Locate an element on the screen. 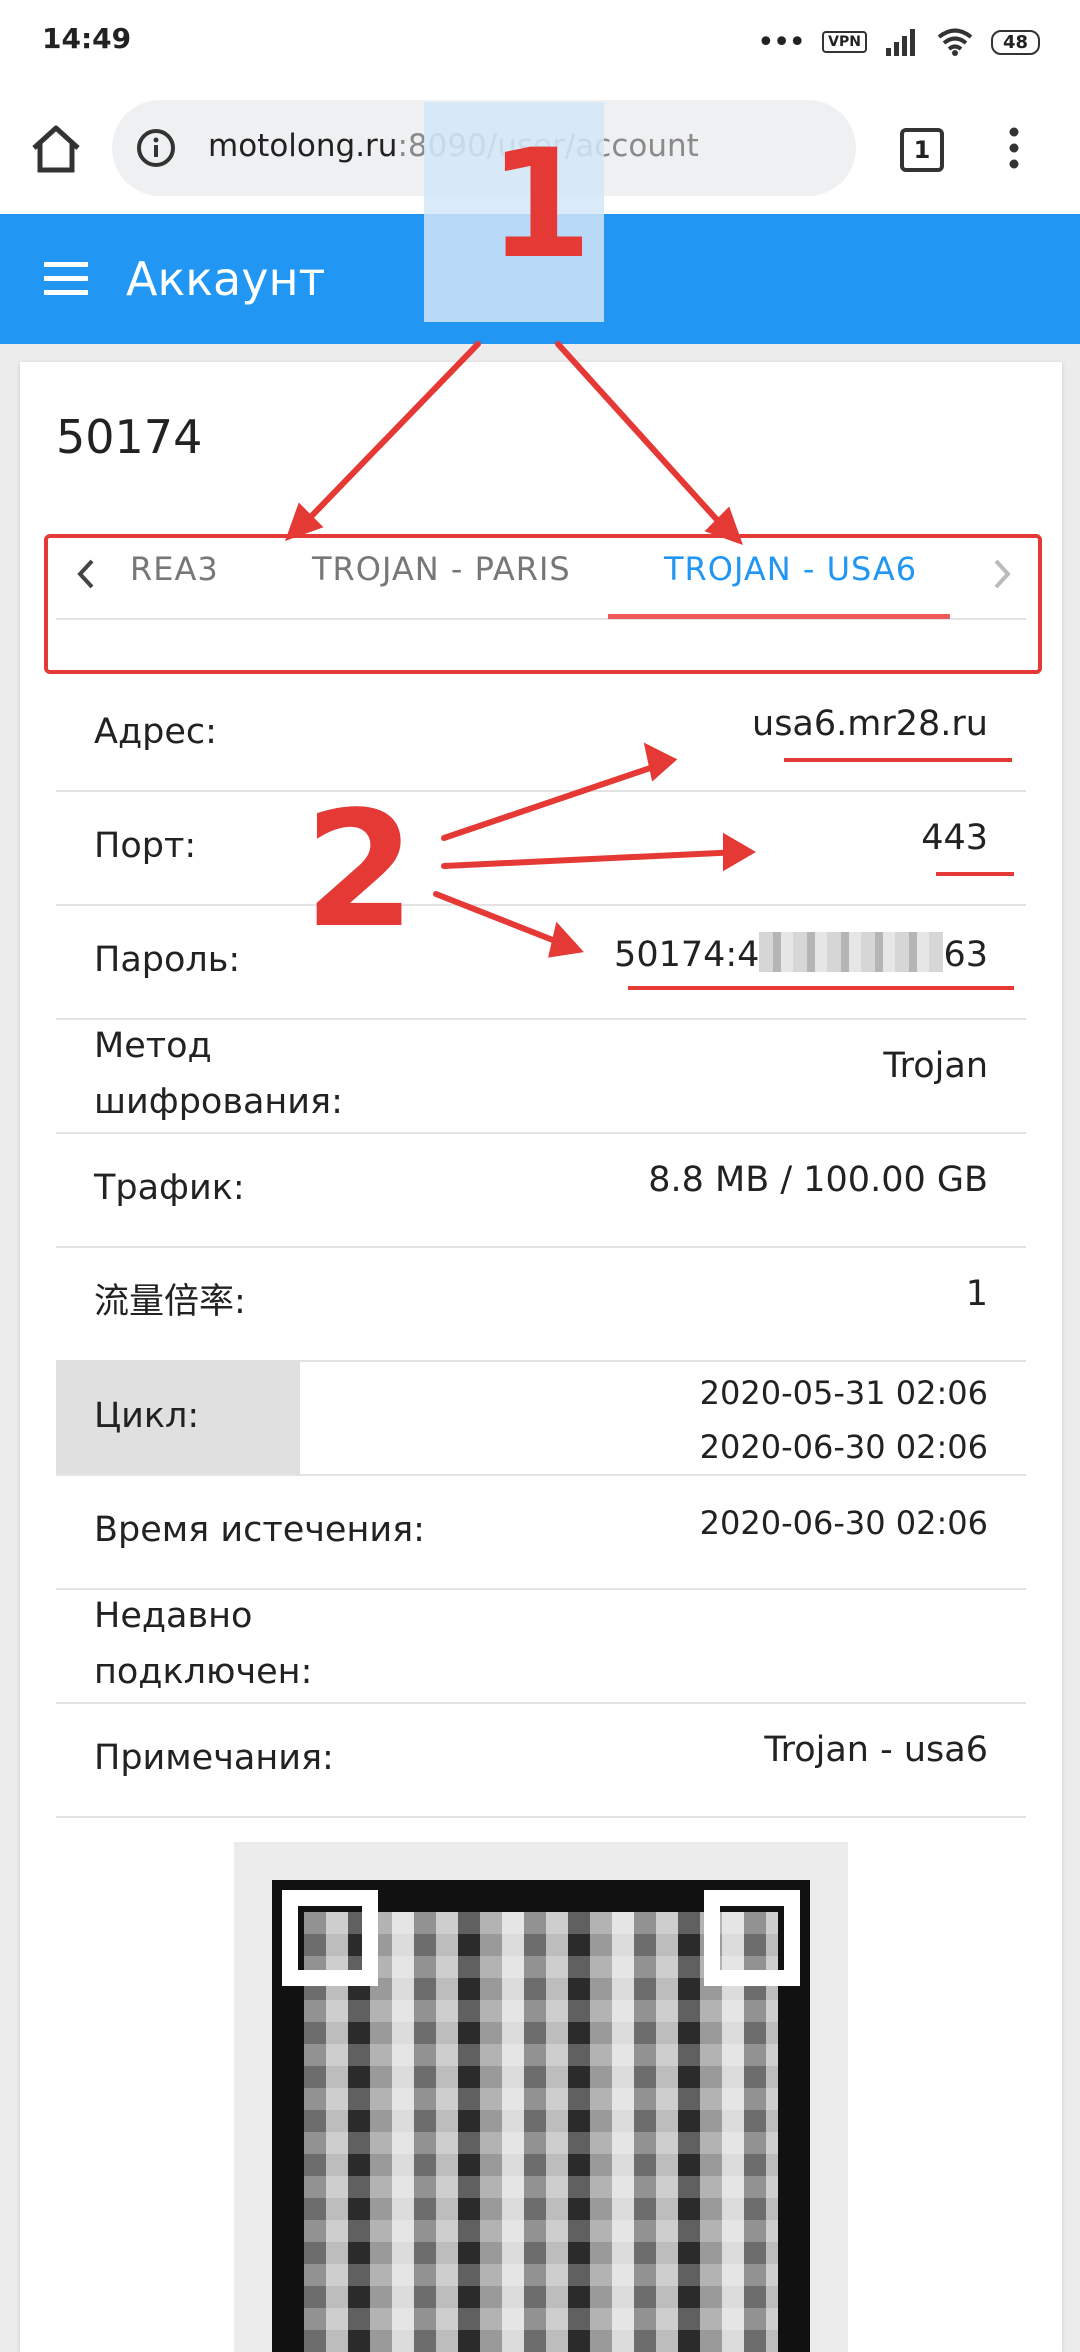 The image size is (1080, 2352). annotation-marker-two: 2 is located at coordinates (360, 869).